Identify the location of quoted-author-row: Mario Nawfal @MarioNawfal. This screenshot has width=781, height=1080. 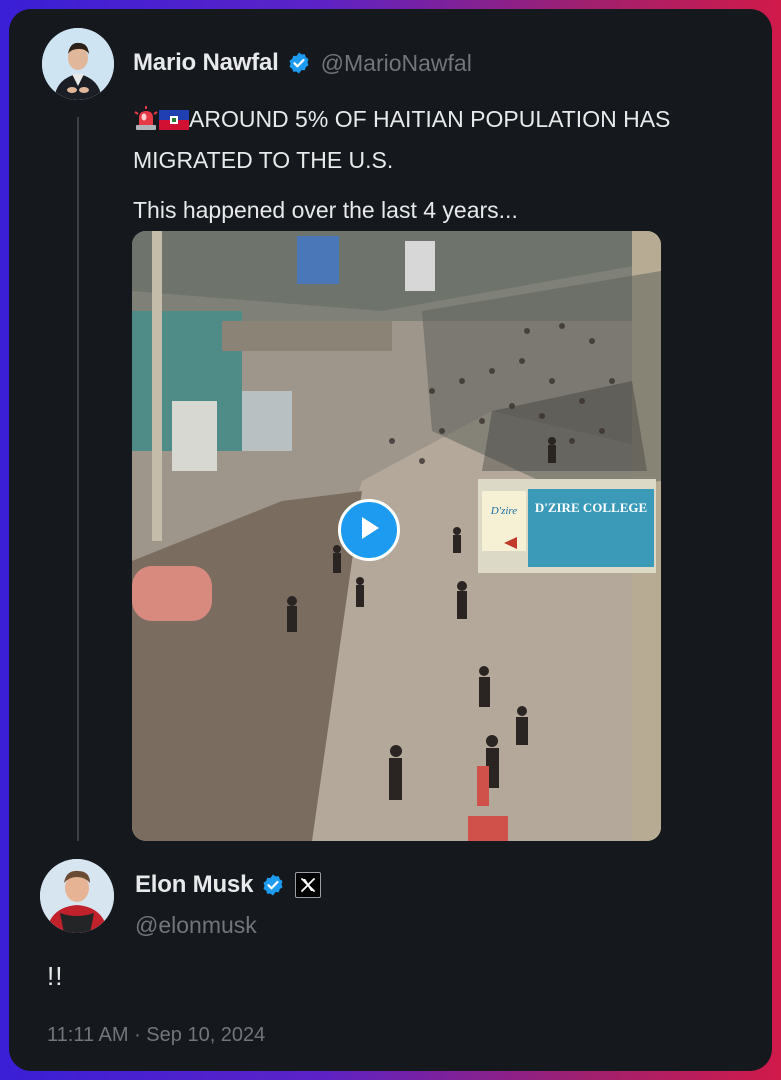
(302, 63).